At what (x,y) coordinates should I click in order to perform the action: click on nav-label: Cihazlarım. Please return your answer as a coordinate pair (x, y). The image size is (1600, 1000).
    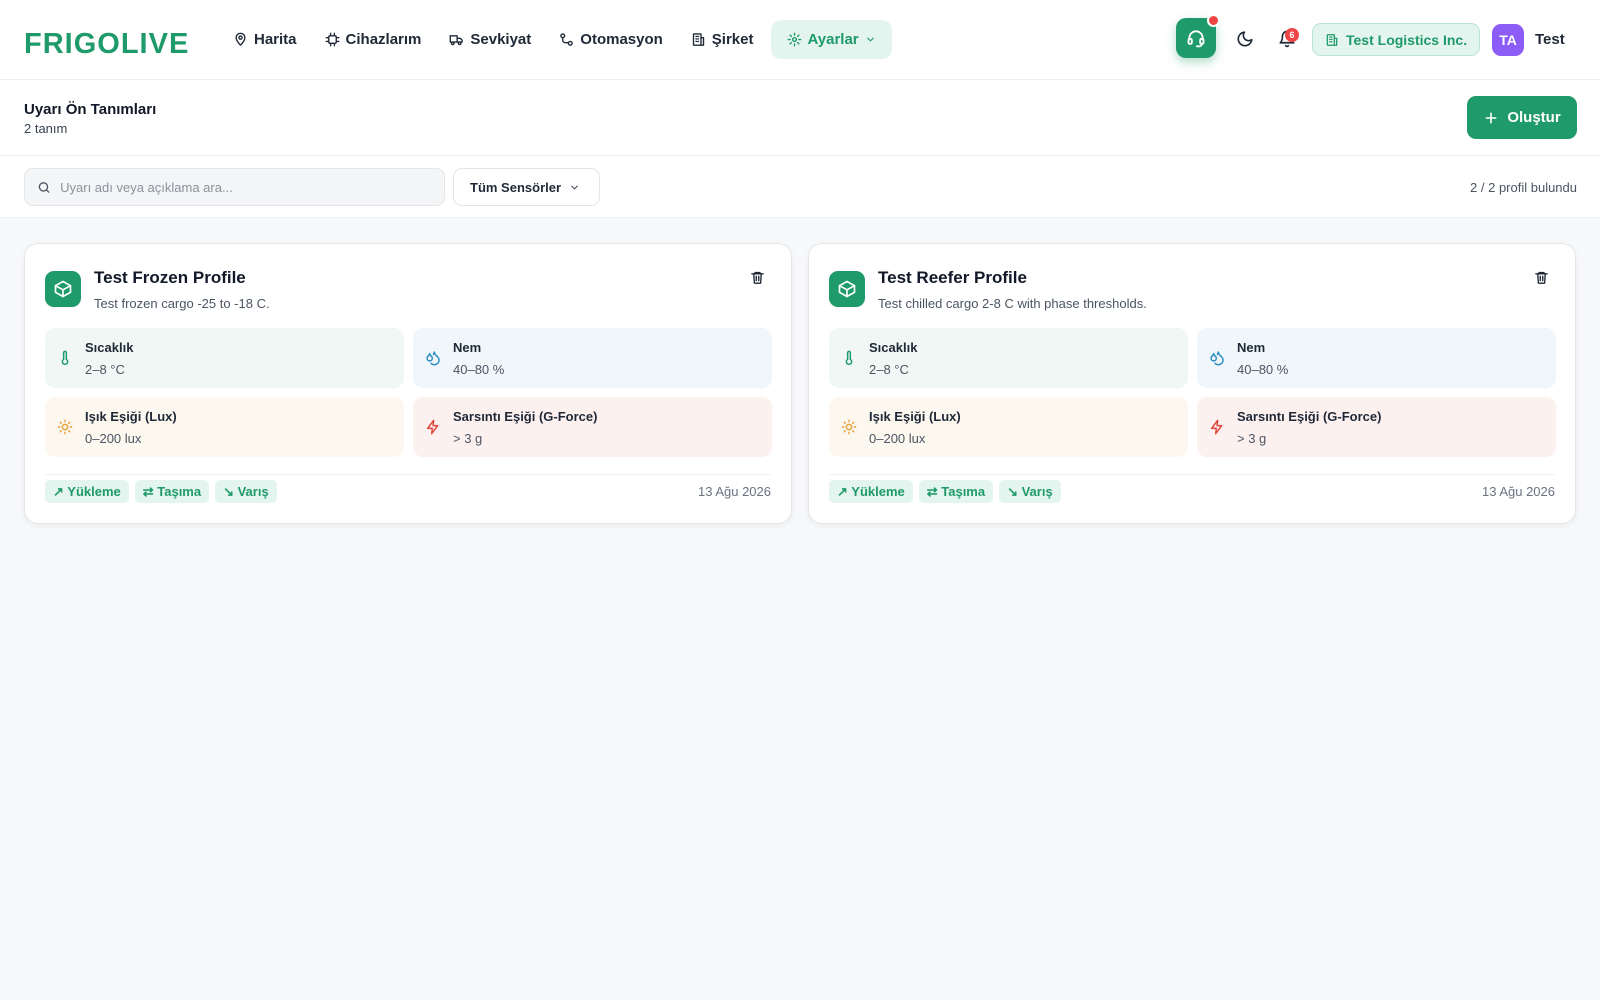
    Looking at the image, I should click on (383, 39).